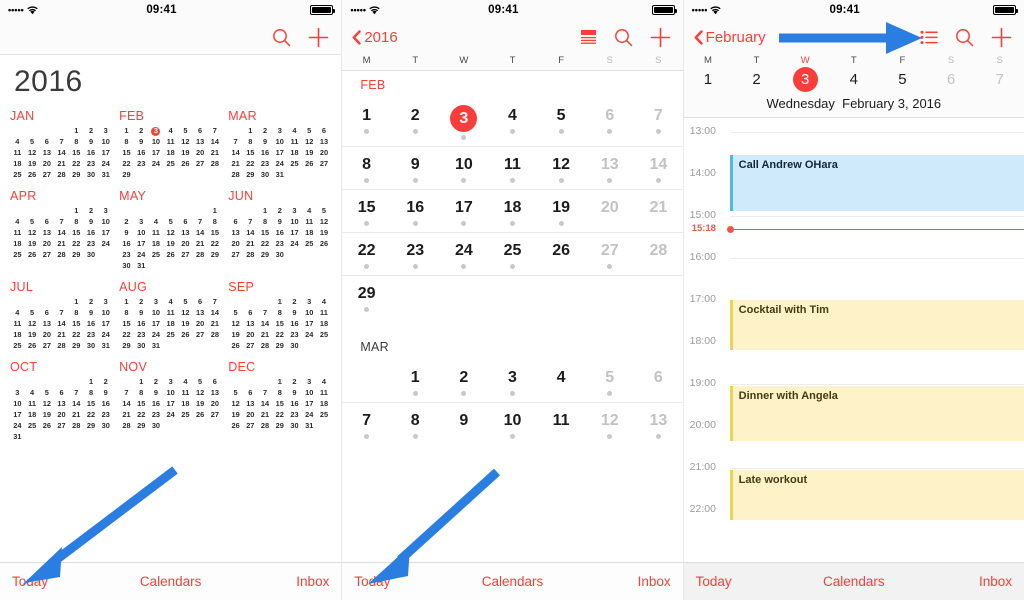 The image size is (1024, 600). Describe the element at coordinates (294, 313) in the screenshot. I see `mini-day: 9` at that location.